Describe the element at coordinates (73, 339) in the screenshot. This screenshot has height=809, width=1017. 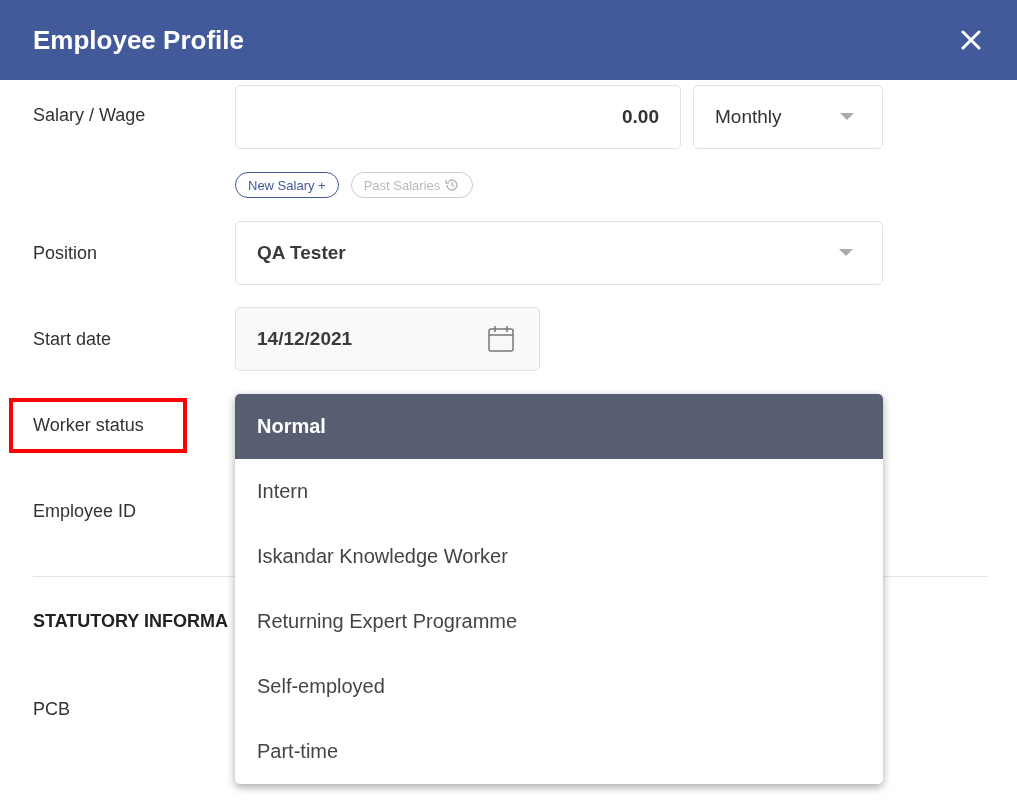
I see `field-label: Start date` at that location.